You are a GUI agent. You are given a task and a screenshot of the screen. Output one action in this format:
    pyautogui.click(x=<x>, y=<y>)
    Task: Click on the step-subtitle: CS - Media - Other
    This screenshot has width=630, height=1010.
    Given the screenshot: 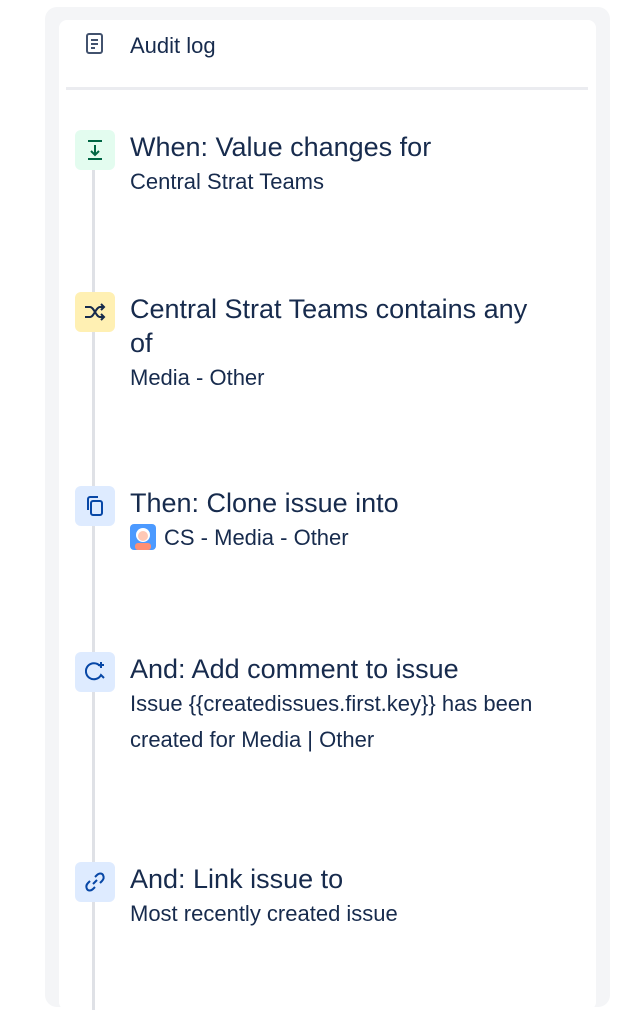 What is the action you would take?
    pyautogui.click(x=256, y=537)
    